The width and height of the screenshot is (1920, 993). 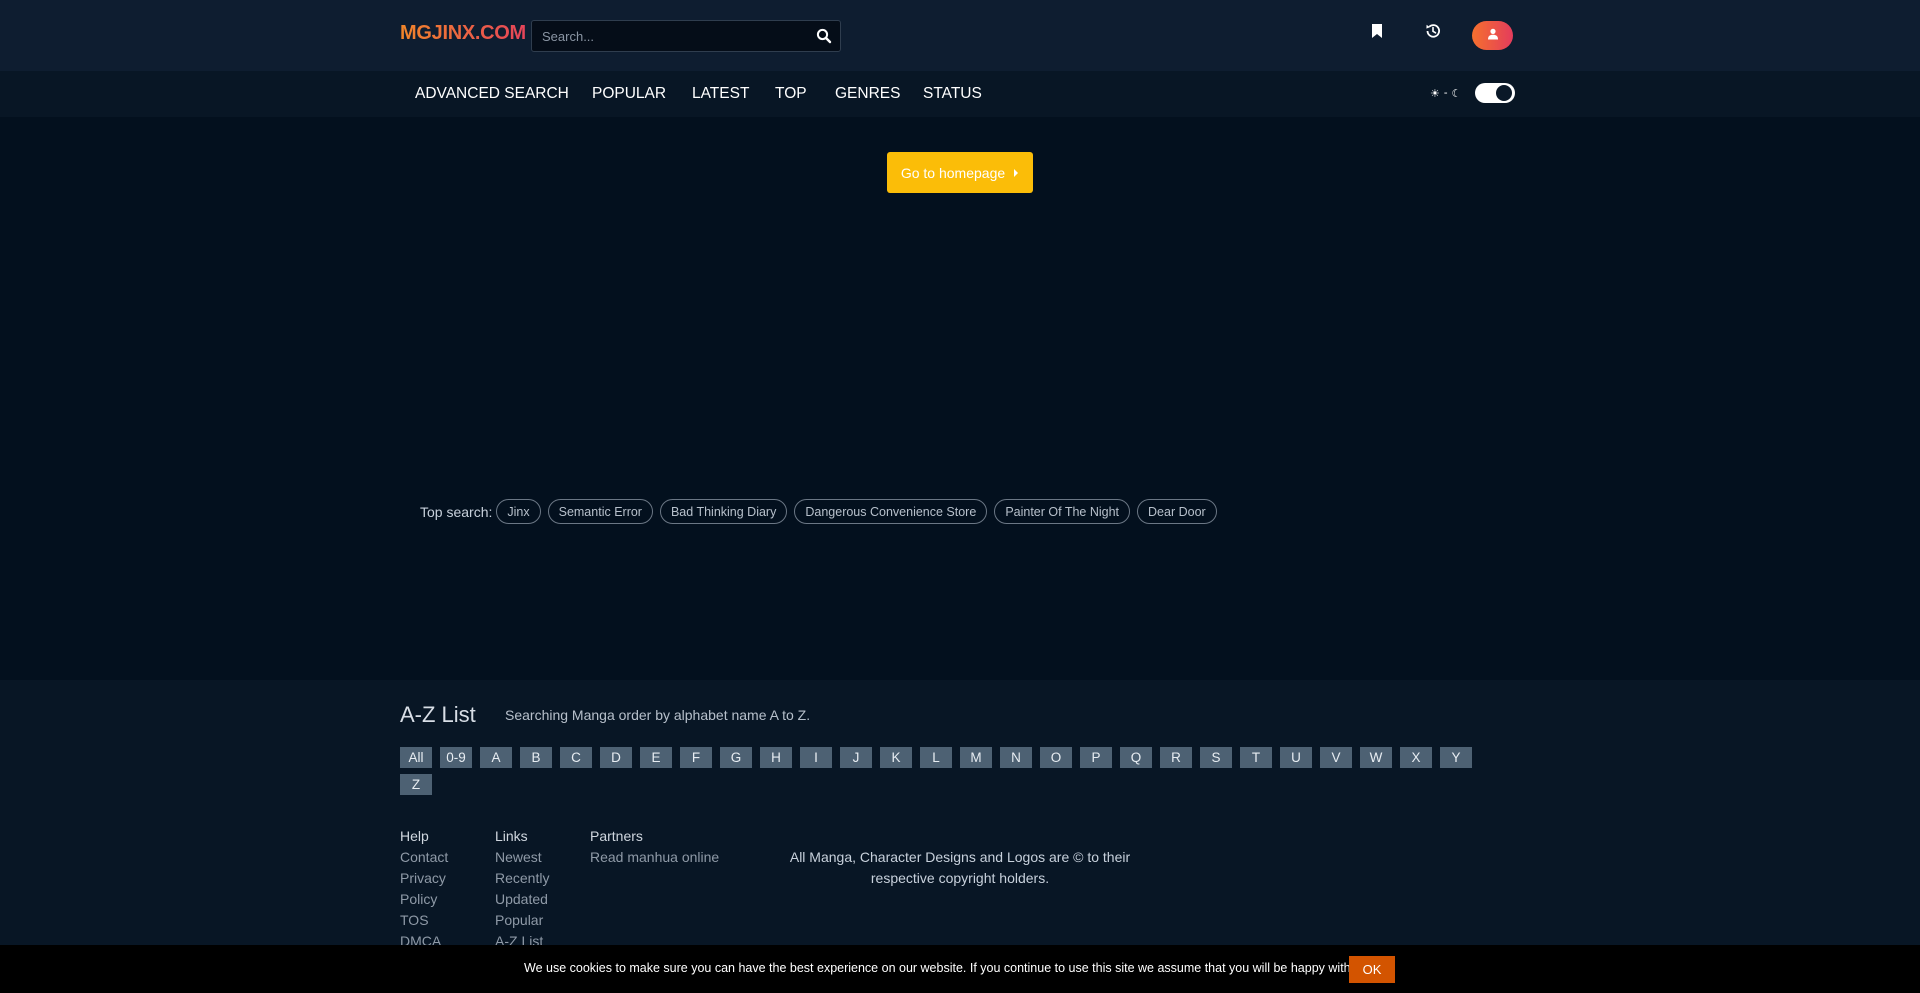 What do you see at coordinates (816, 757) in the screenshot?
I see `az-letter-i: I` at bounding box center [816, 757].